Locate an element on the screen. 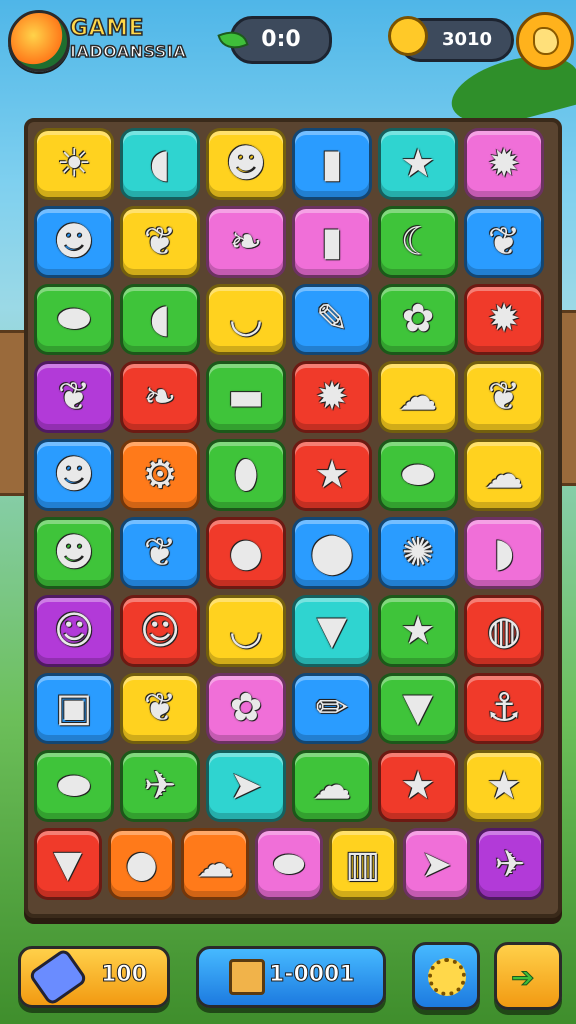 The image size is (576, 1024). board-tile: ▬ is located at coordinates (246, 397).